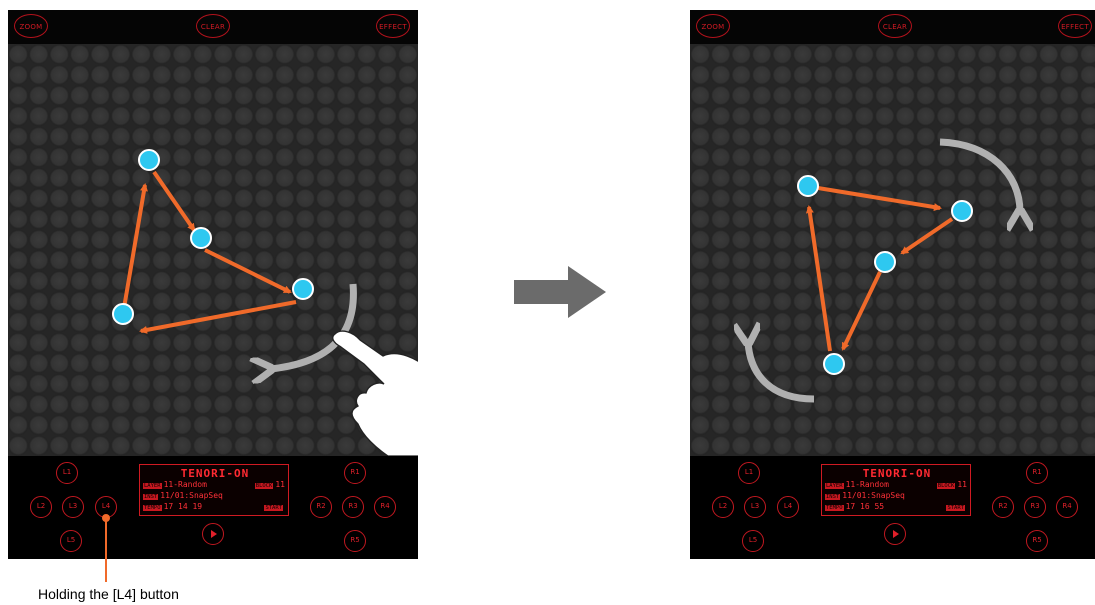  Describe the element at coordinates (375, 393) in the screenshot. I see `finger-icon` at that location.